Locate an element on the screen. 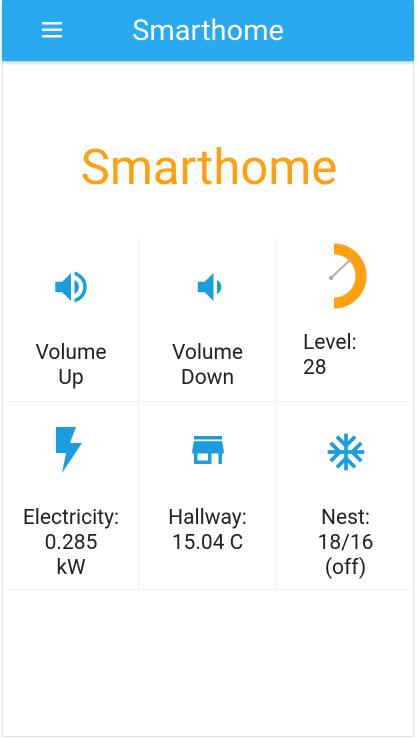  tile-hallway: Hallway: 15.04 C is located at coordinates (208, 496).